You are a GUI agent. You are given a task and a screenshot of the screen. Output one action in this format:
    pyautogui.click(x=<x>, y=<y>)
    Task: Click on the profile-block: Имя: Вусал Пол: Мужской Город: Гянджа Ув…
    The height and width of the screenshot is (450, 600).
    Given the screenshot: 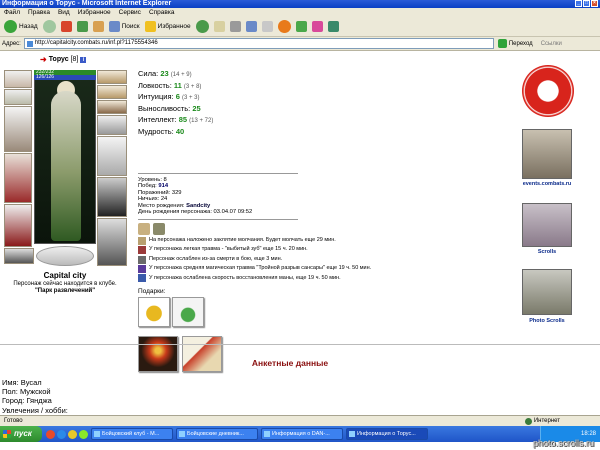 What is the action you would take?
    pyautogui.click(x=35, y=396)
    